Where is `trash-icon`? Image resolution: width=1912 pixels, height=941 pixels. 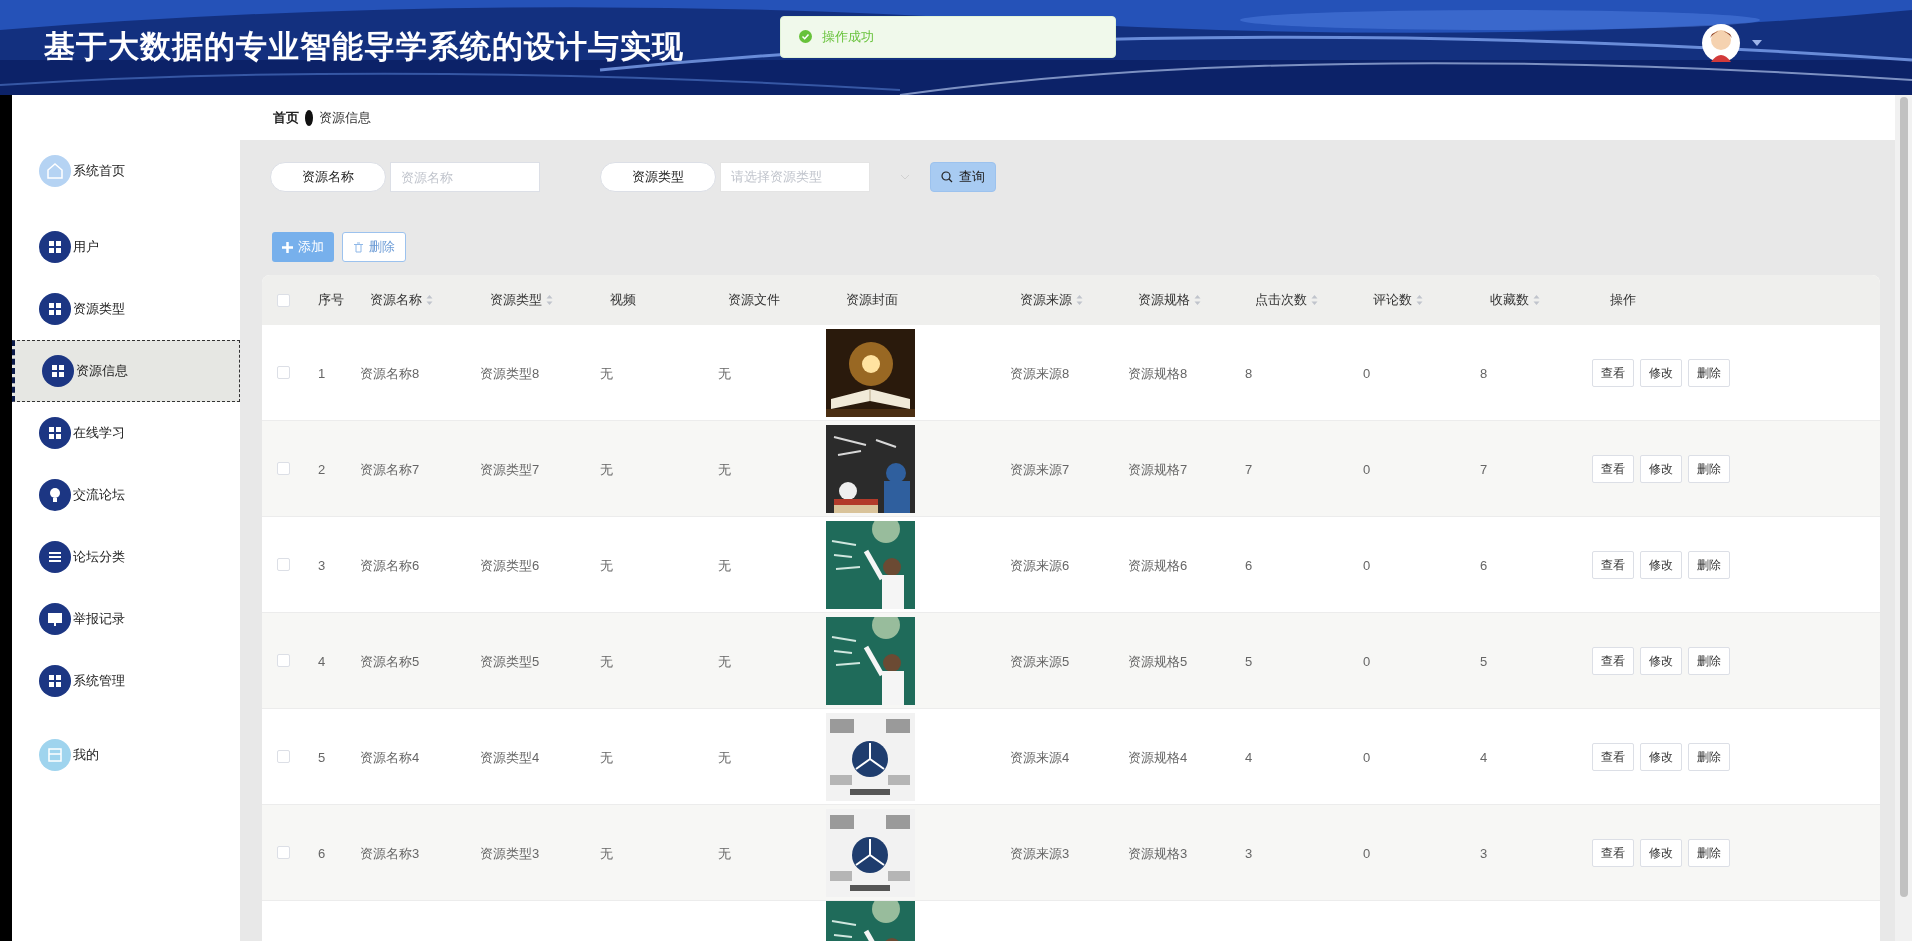 trash-icon is located at coordinates (358, 247).